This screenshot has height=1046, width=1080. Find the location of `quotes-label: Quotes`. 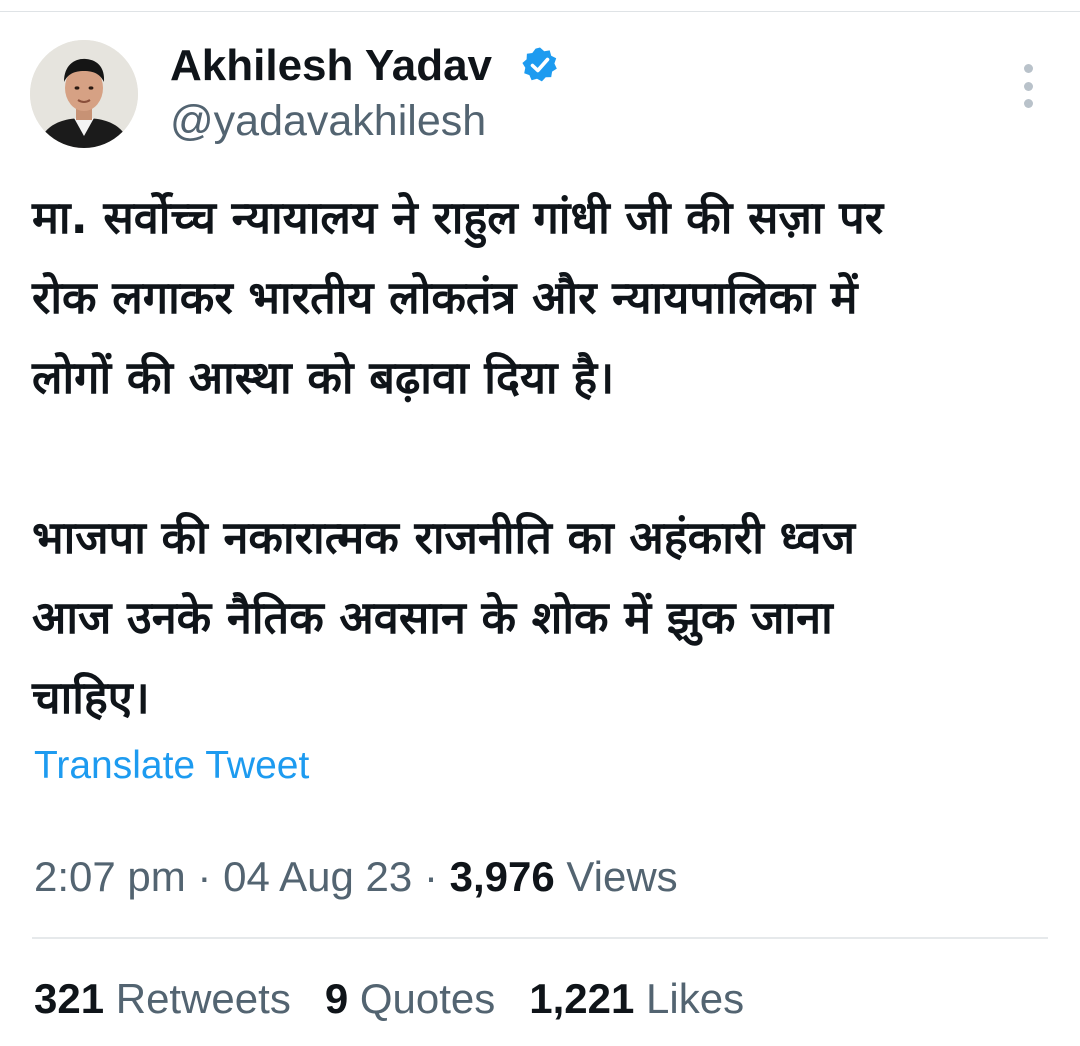

quotes-label: Quotes is located at coordinates (422, 998).